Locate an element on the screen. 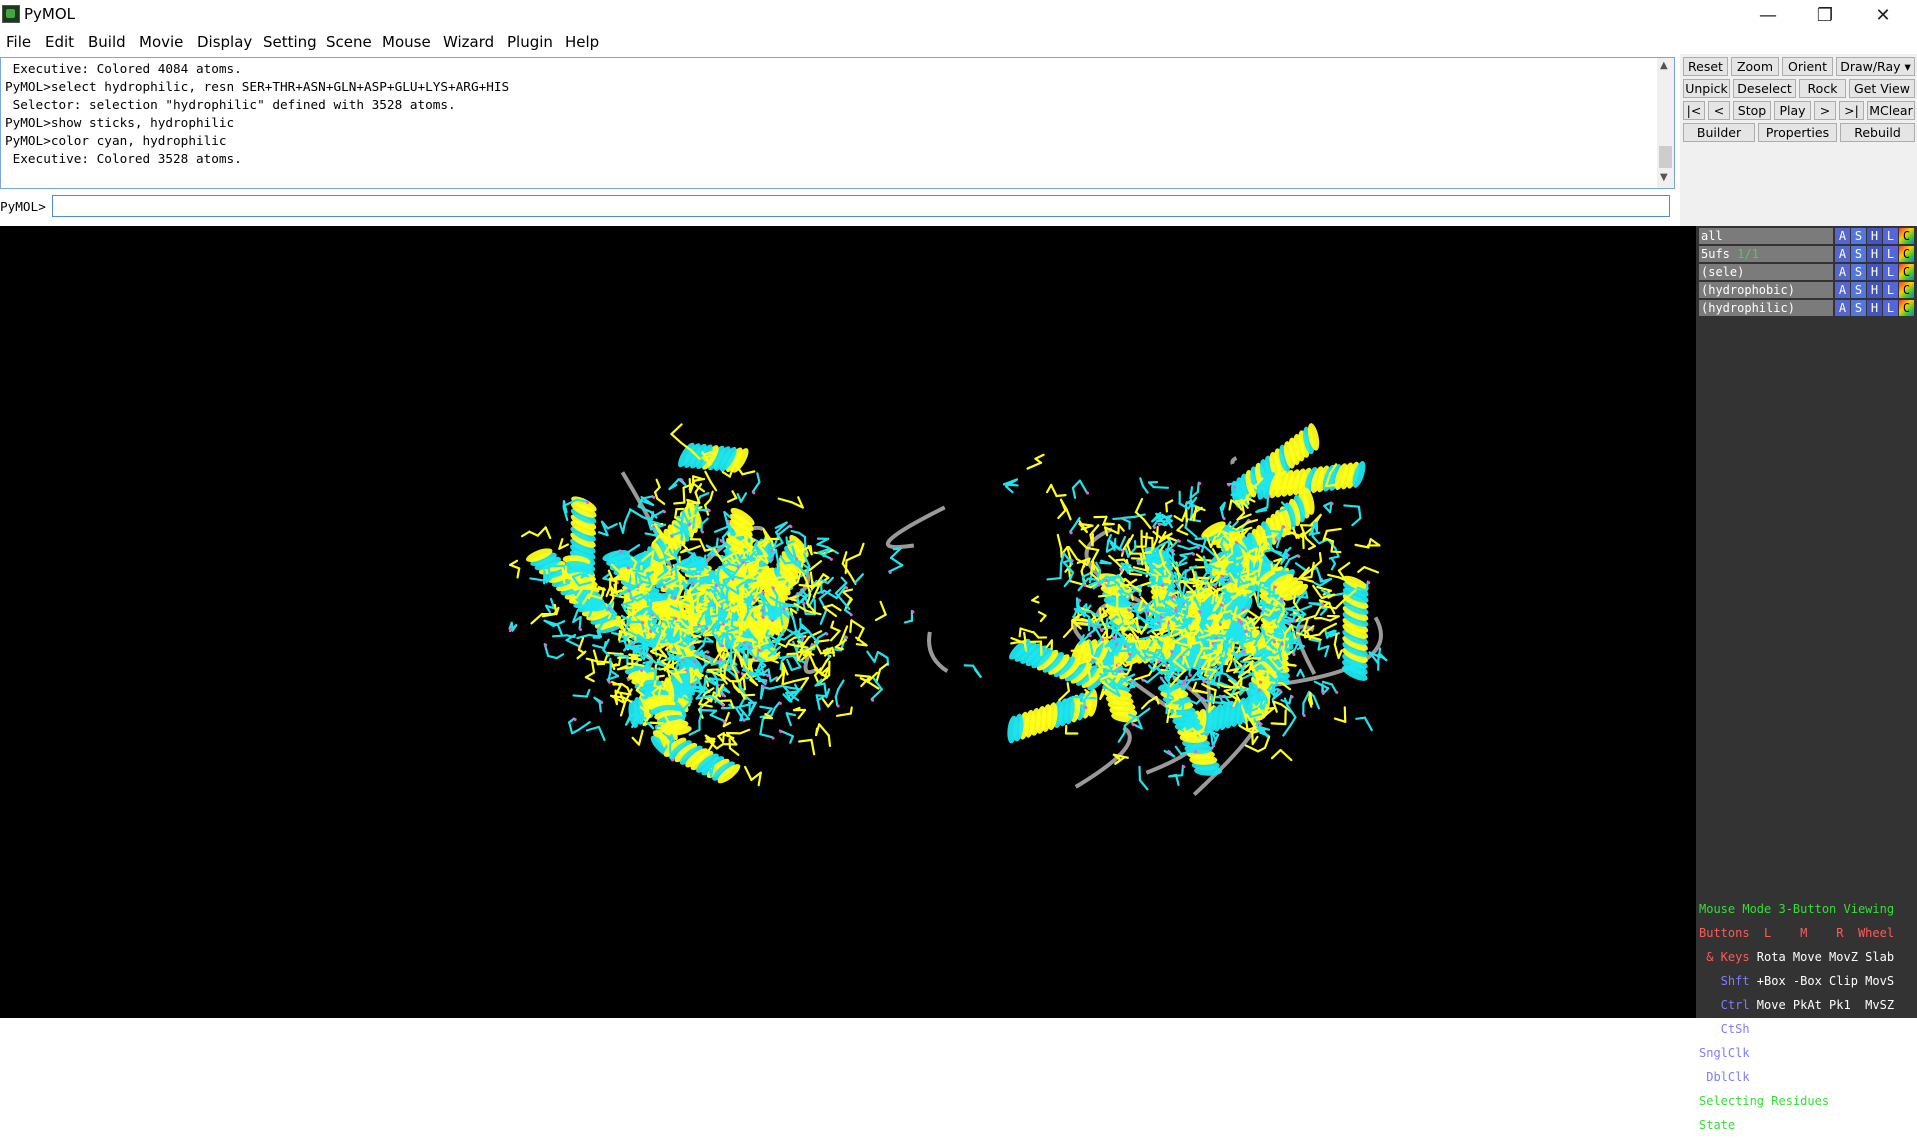 The image size is (1917, 1143). object-row-sele: (sele) A S H L C is located at coordinates (1808, 272).